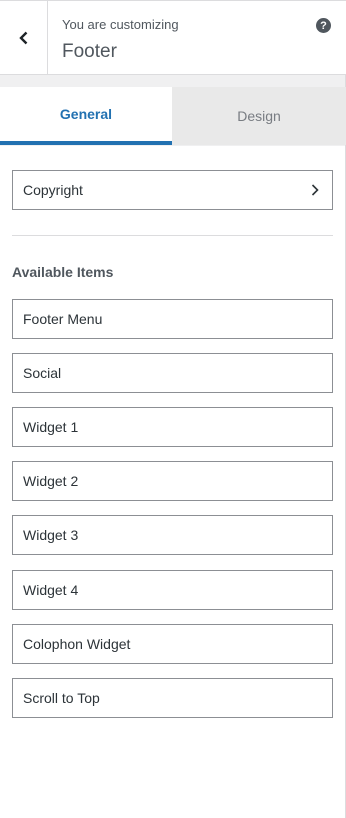 The height and width of the screenshot is (818, 346). I want to click on available-item-colophon-widget: Colophon Widget, so click(172, 644).